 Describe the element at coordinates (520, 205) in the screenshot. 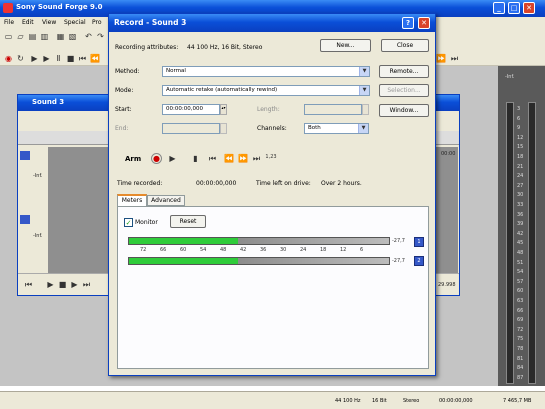

I see `right-meter-tick: 33` at that location.